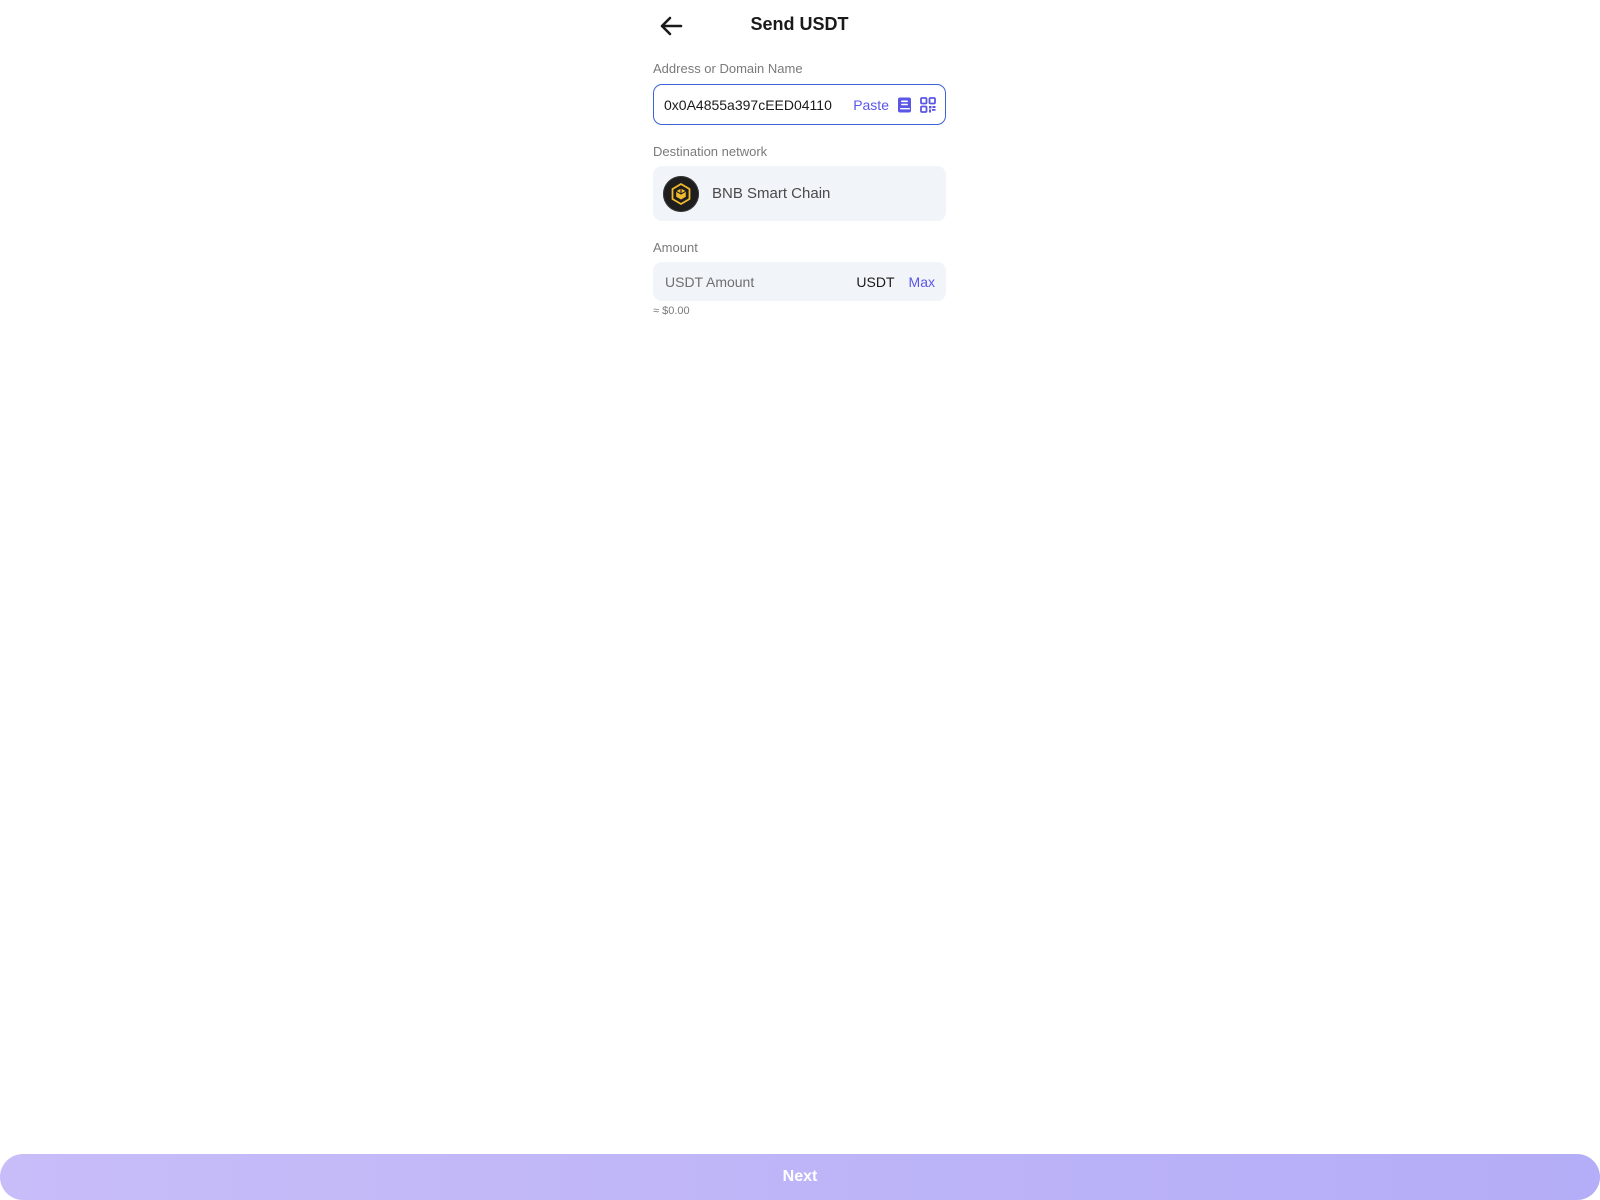 This screenshot has height=1200, width=1600. Describe the element at coordinates (710, 151) in the screenshot. I see `network-label: Destination network` at that location.